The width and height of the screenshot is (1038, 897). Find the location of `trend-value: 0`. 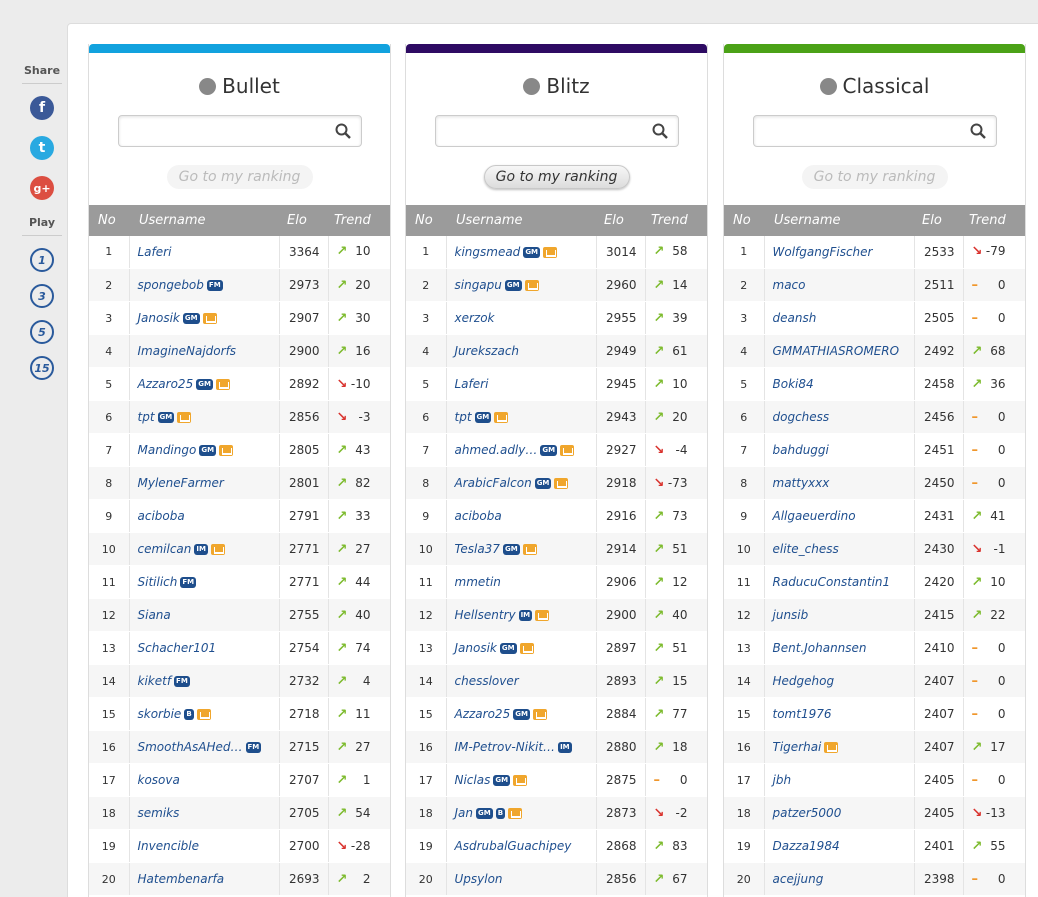

trend-value: 0 is located at coordinates (1001, 878).